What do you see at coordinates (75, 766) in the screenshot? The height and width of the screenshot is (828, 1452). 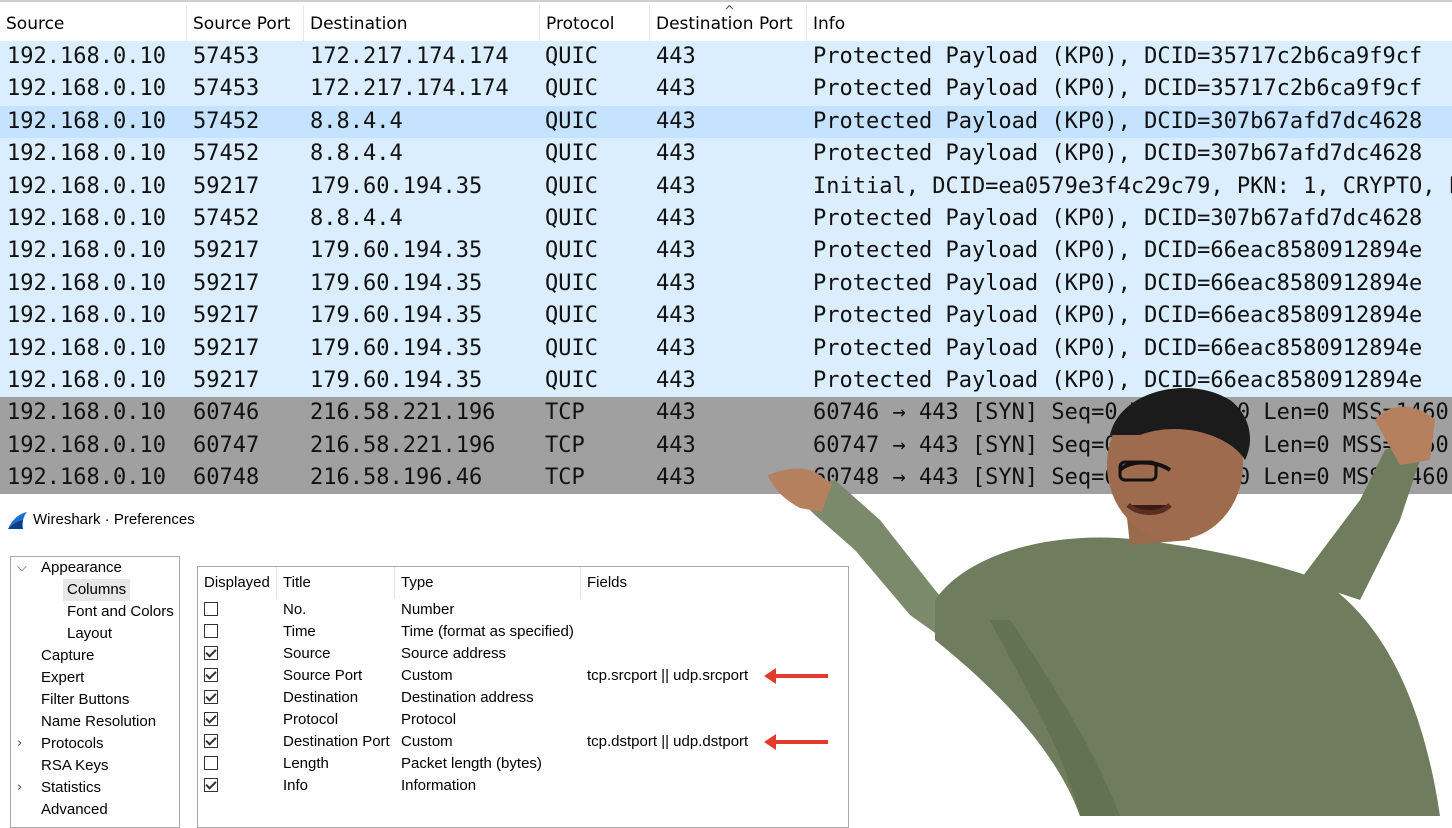 I see `tree-item-rsa-keys: RSA Keys` at bounding box center [75, 766].